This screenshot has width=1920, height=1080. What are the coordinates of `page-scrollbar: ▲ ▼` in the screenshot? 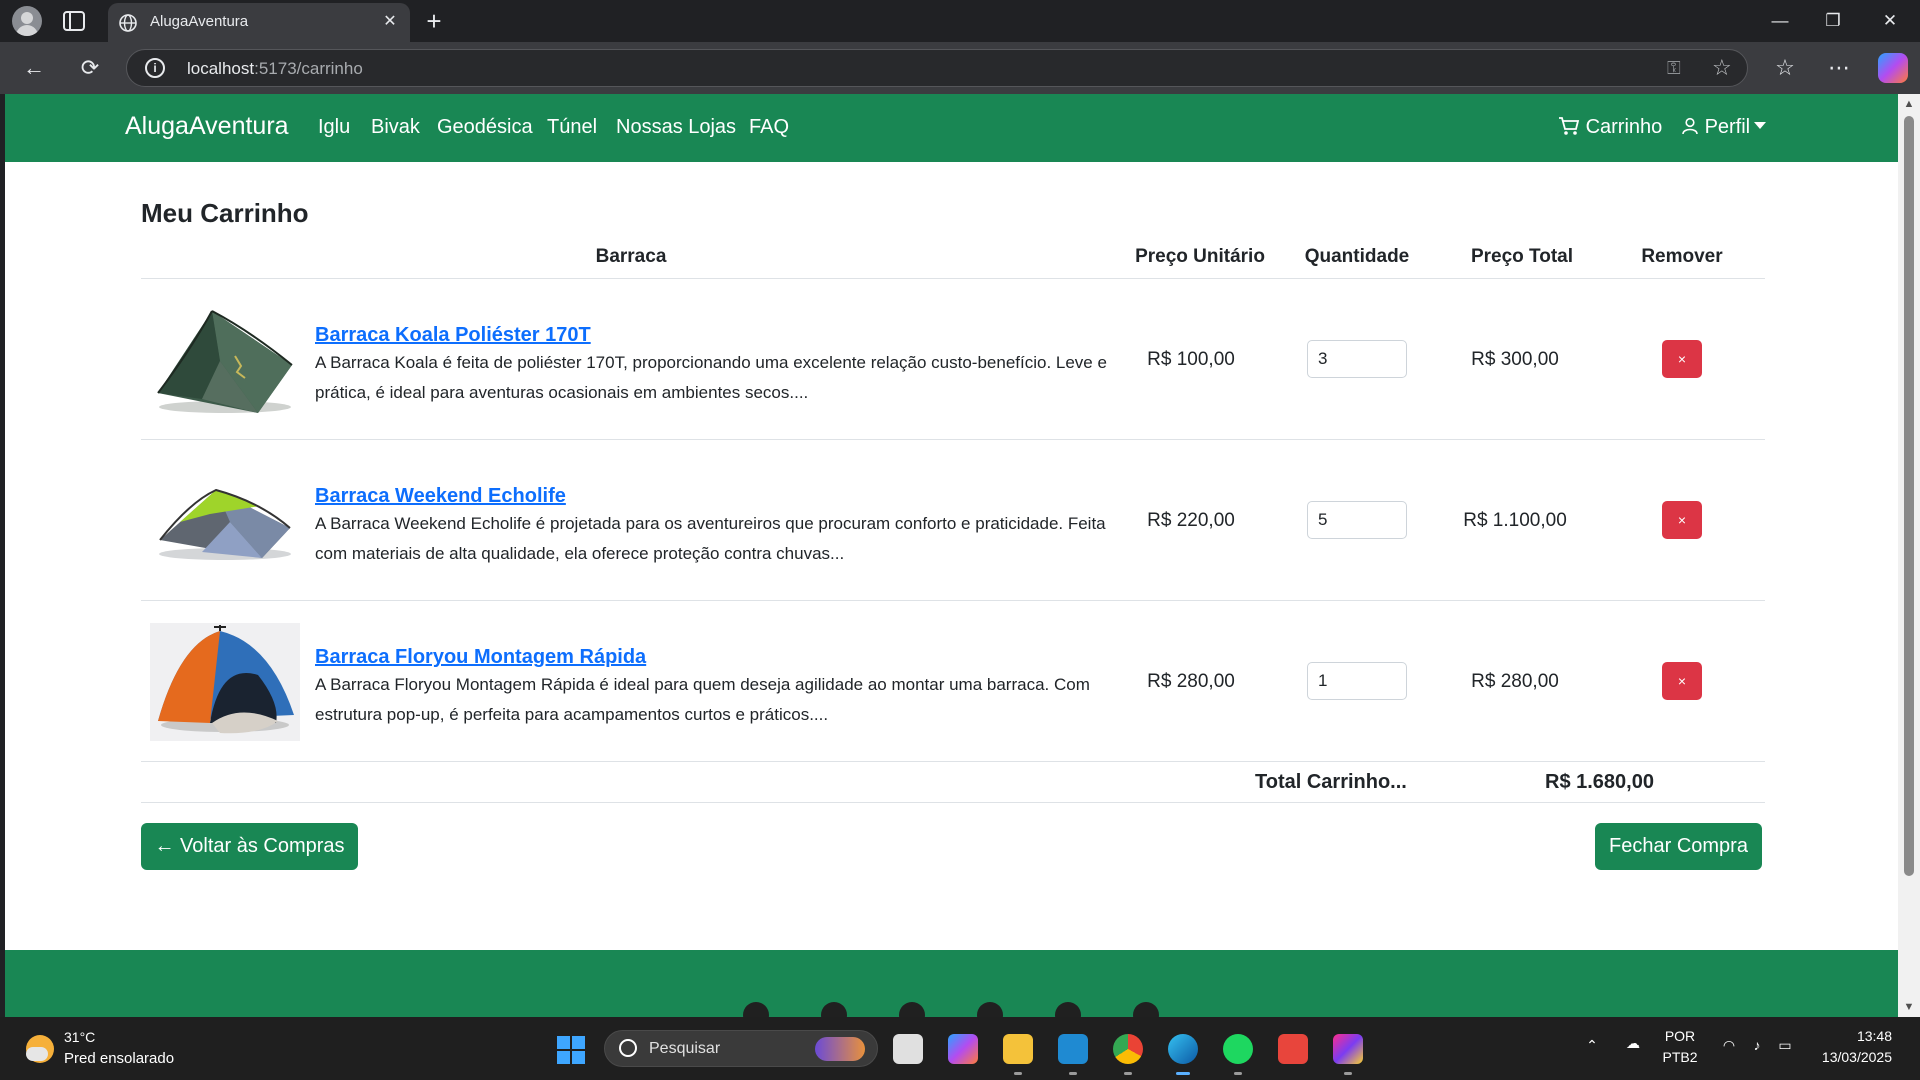 It's located at (1909, 555).